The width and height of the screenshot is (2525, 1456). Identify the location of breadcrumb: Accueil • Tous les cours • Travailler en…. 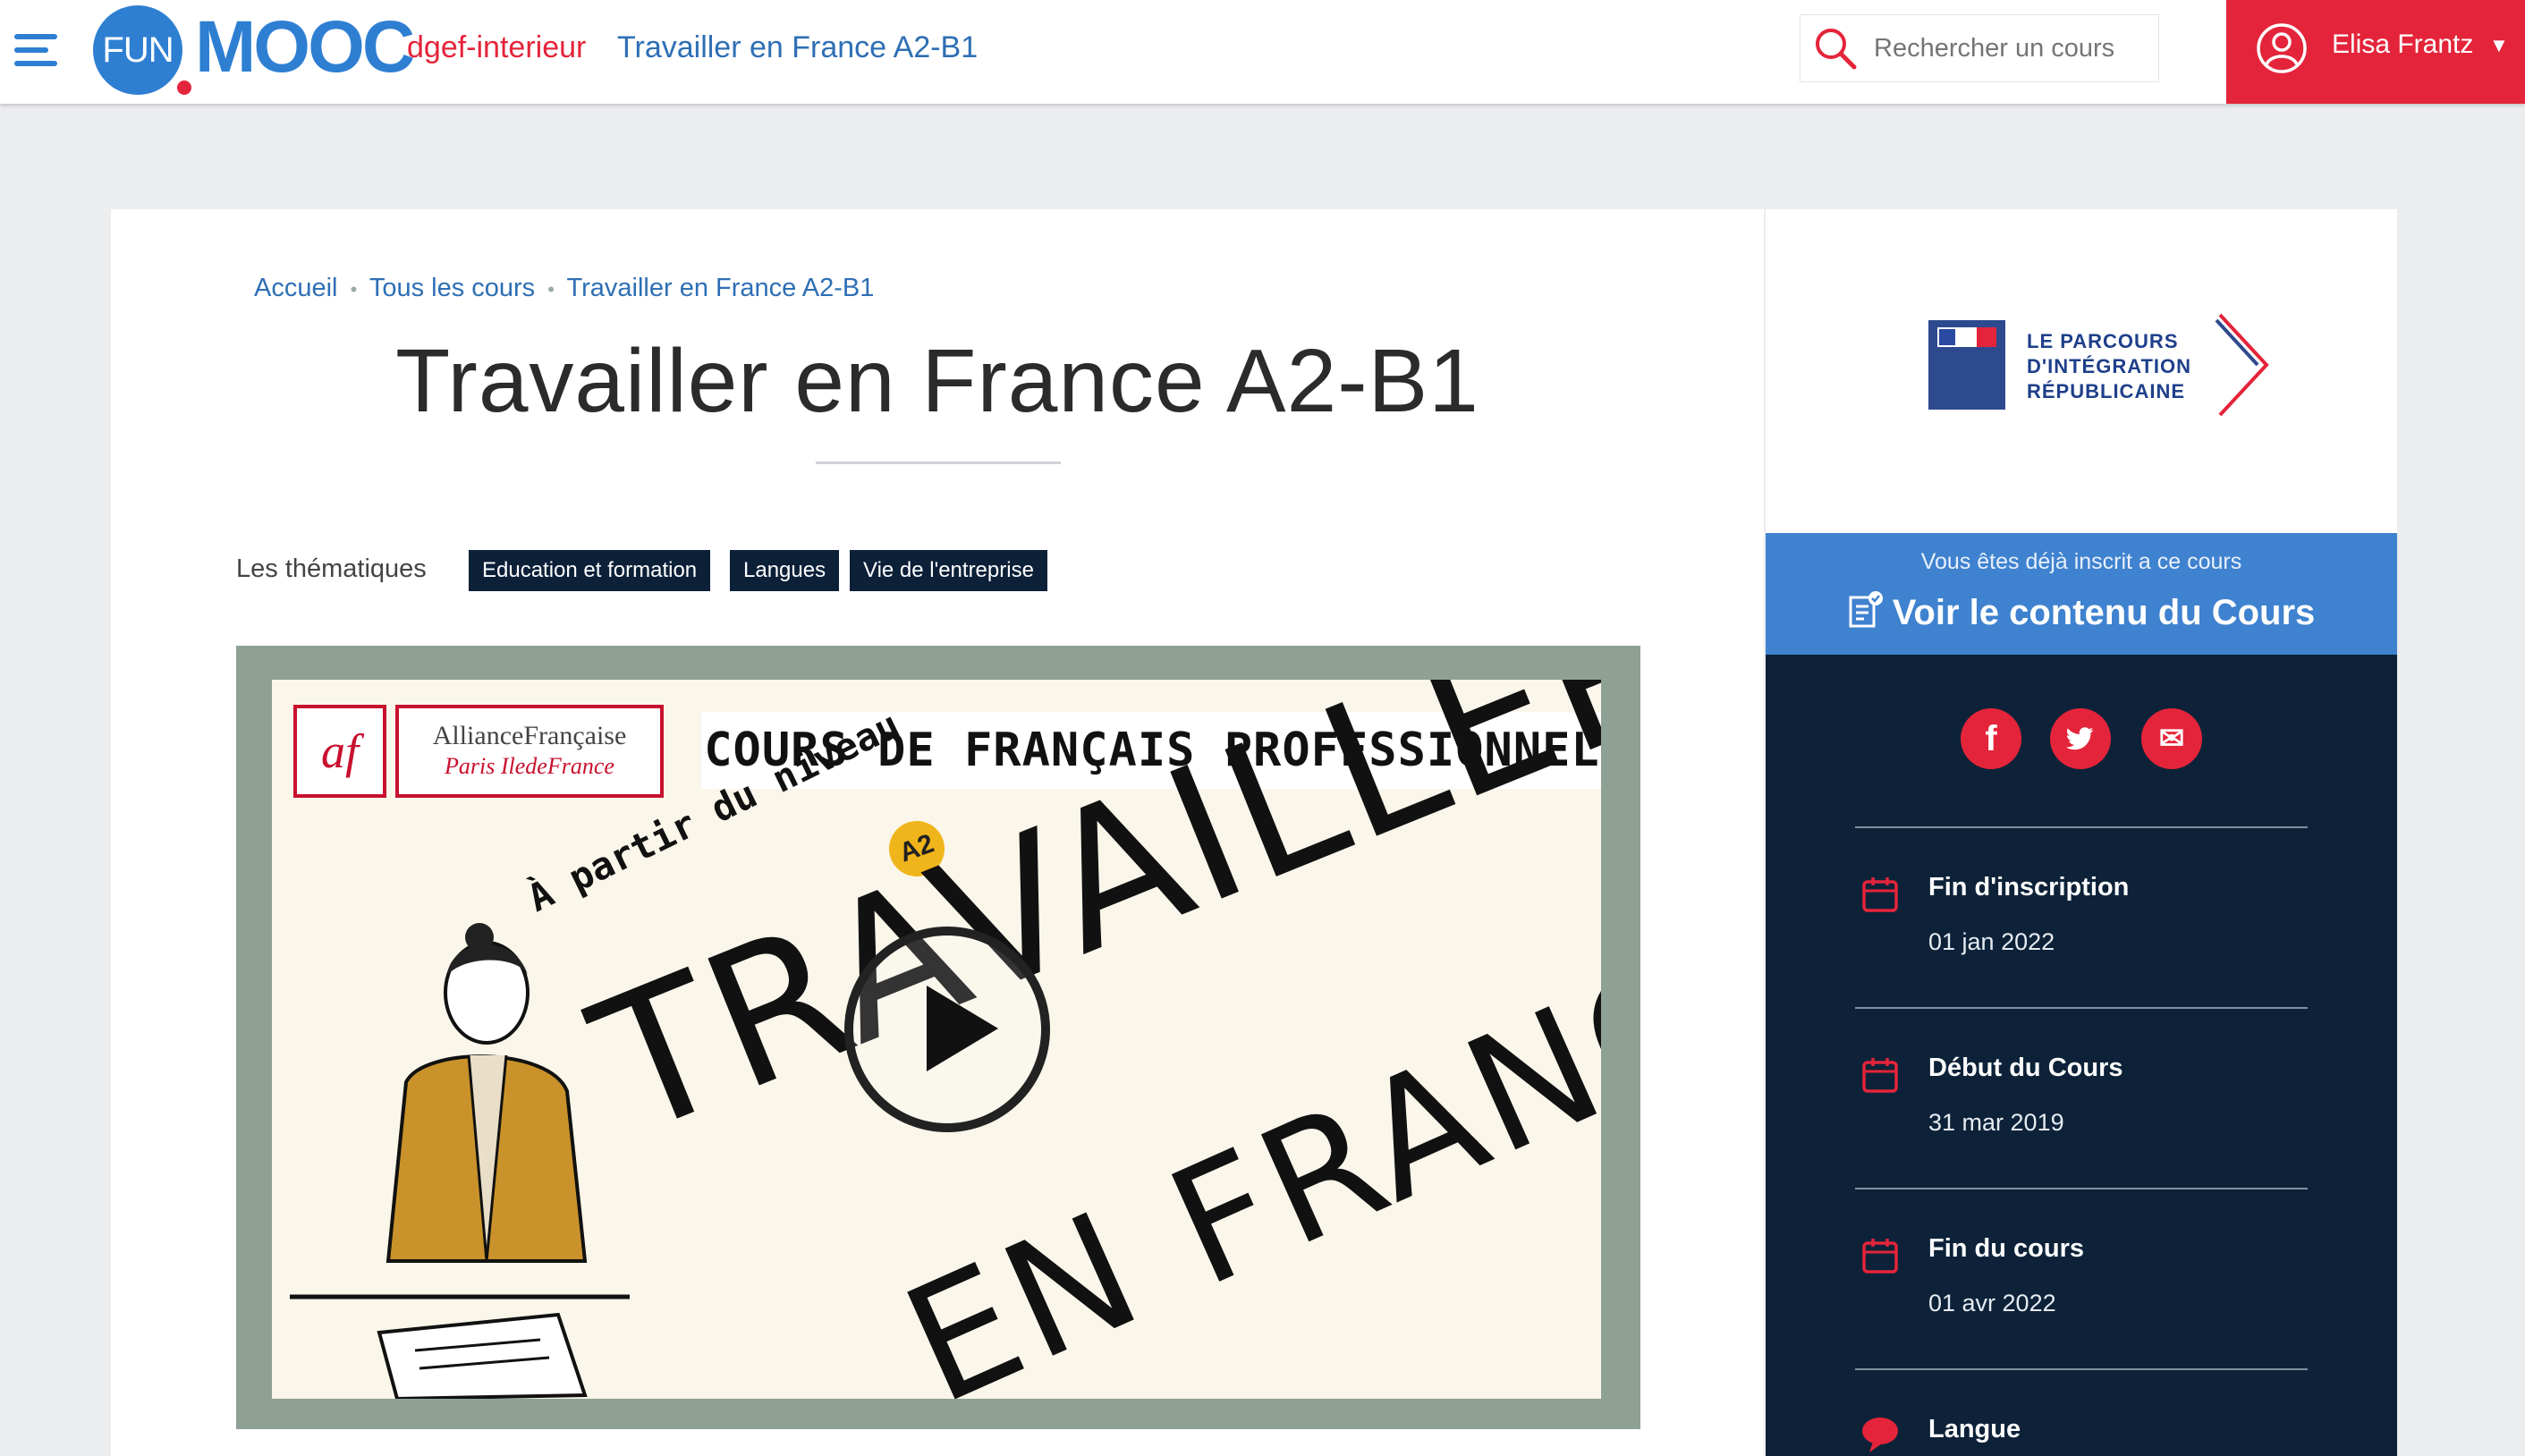
(564, 288).